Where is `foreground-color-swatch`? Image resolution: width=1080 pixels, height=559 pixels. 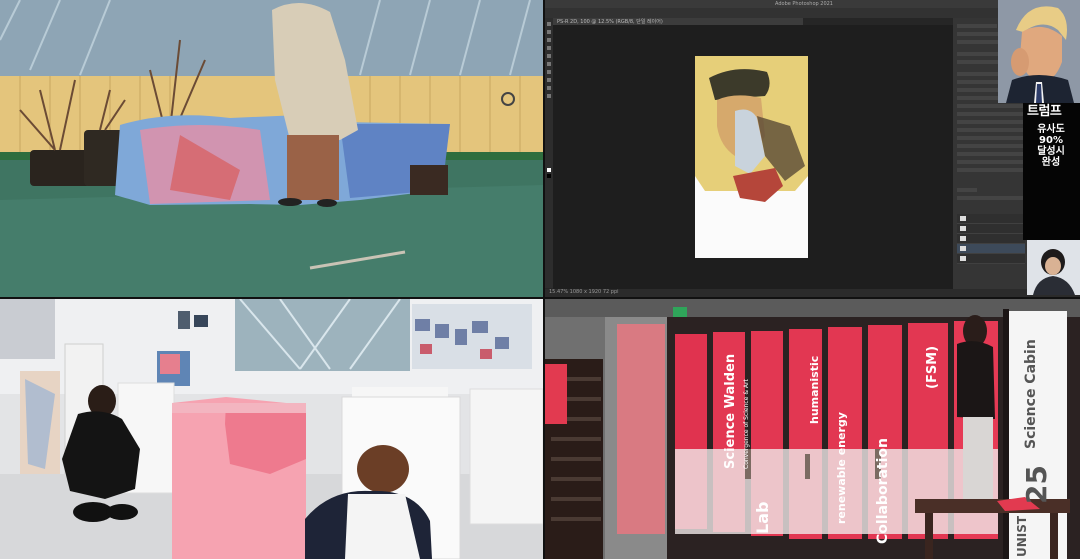
foreground-color-swatch is located at coordinates (549, 170).